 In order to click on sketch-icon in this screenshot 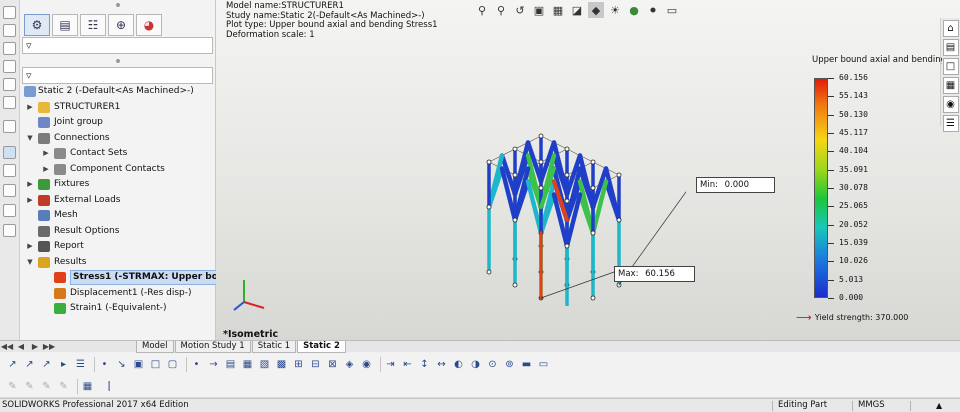, I will do `click(9, 12)`.